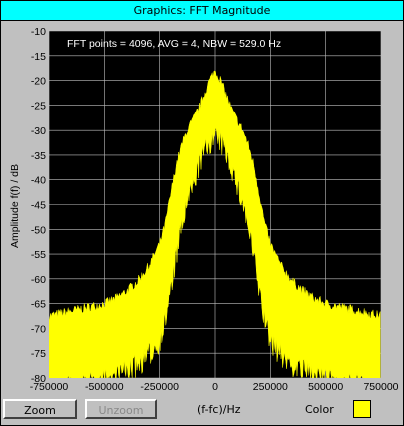 Image resolution: width=404 pixels, height=426 pixels. I want to click on y-tick-label: -70, so click(38, 329).